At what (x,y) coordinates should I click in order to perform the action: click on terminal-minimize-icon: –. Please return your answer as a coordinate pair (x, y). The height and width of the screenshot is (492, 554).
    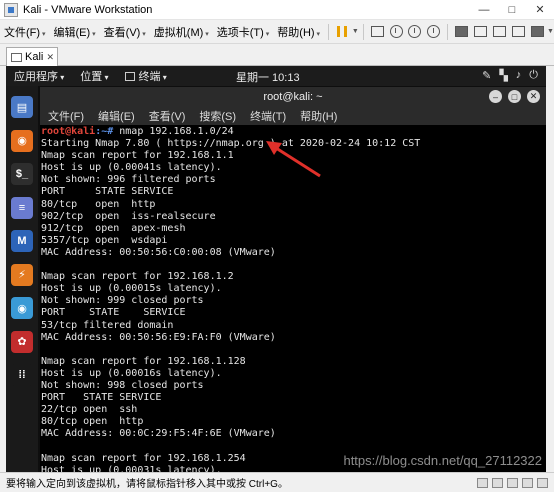
    Looking at the image, I should click on (495, 96).